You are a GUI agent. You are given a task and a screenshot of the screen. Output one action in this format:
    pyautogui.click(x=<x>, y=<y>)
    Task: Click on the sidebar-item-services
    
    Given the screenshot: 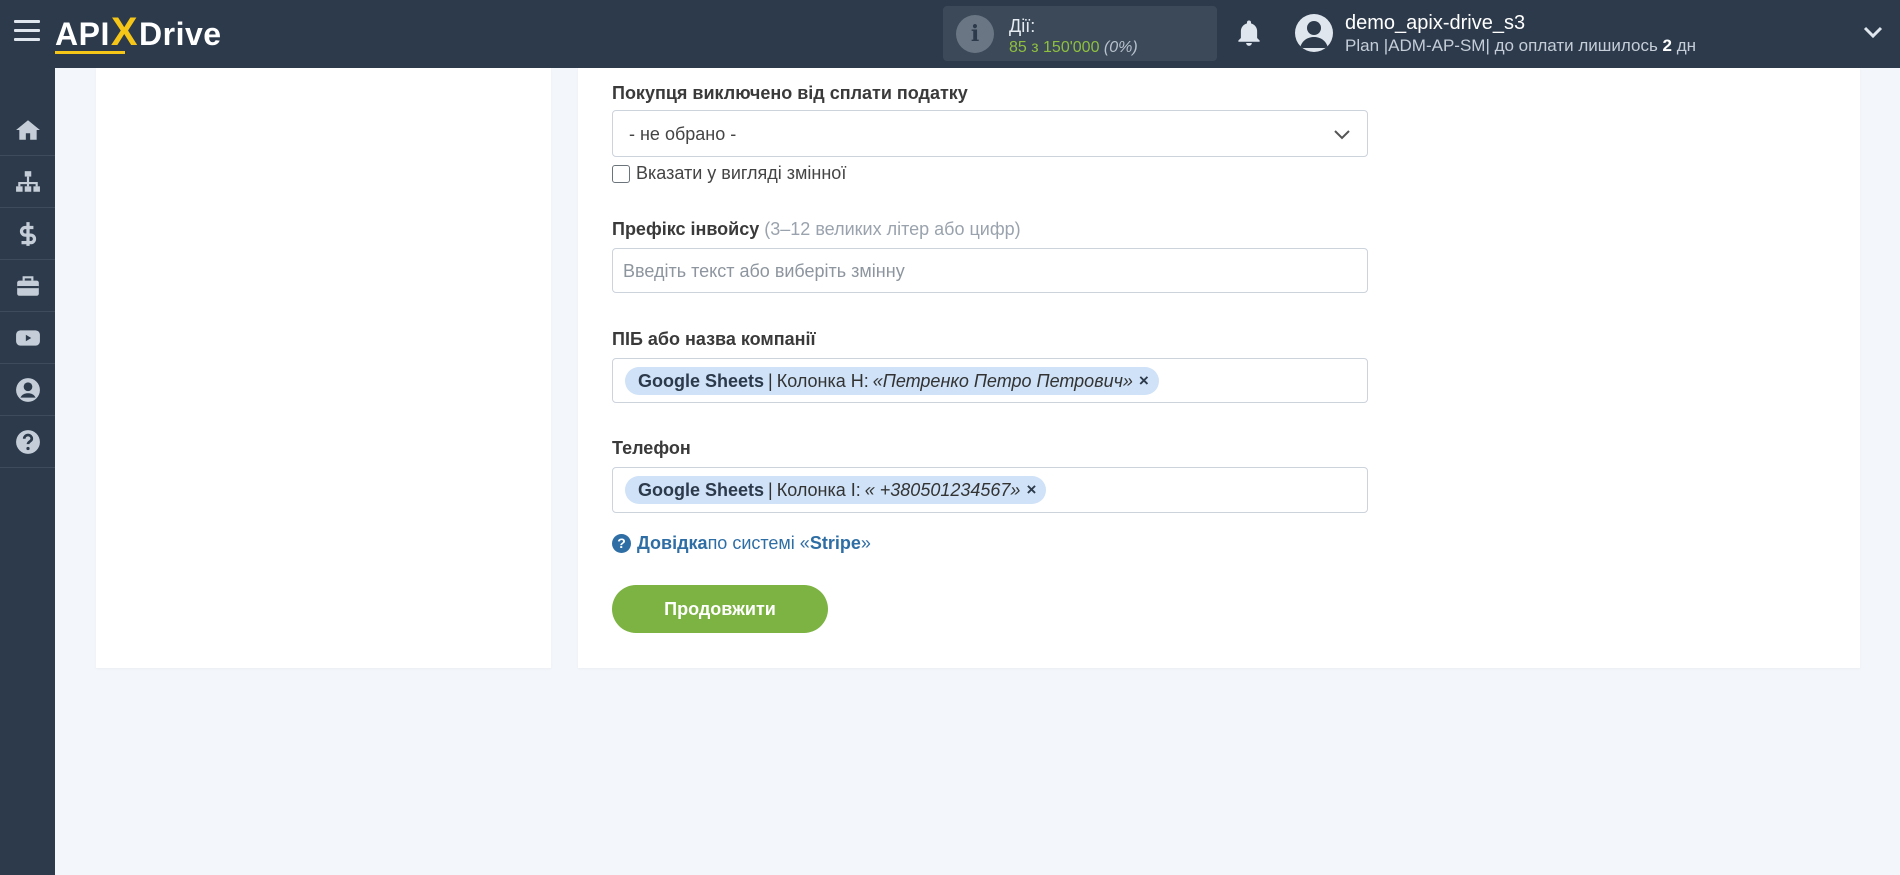 What is the action you would take?
    pyautogui.click(x=27, y=286)
    